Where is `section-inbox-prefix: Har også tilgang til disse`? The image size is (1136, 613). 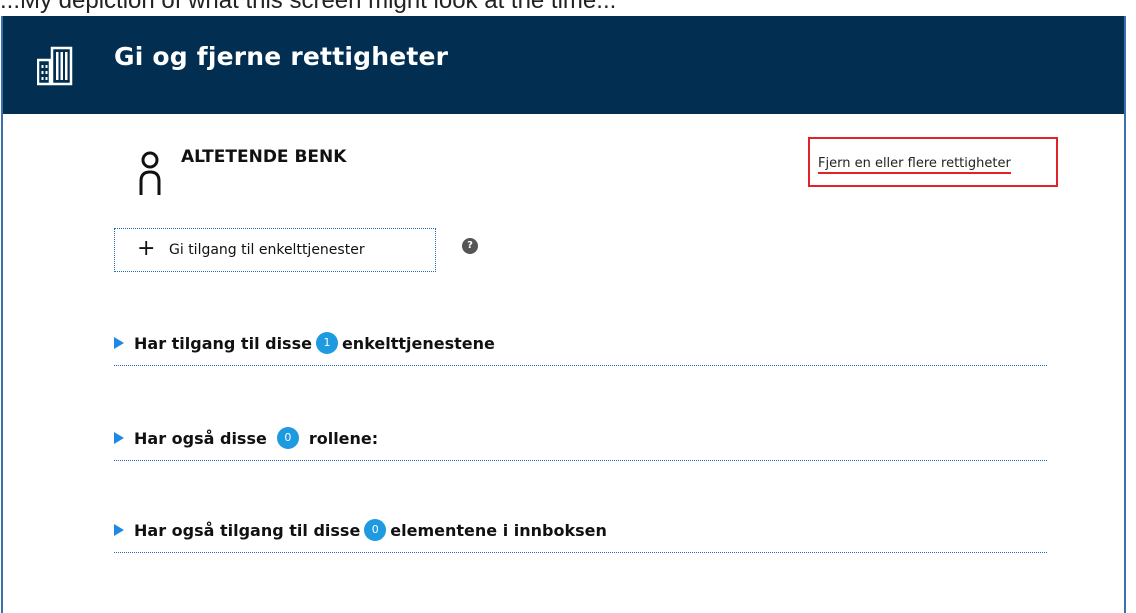 section-inbox-prefix: Har også tilgang til disse is located at coordinates (247, 530).